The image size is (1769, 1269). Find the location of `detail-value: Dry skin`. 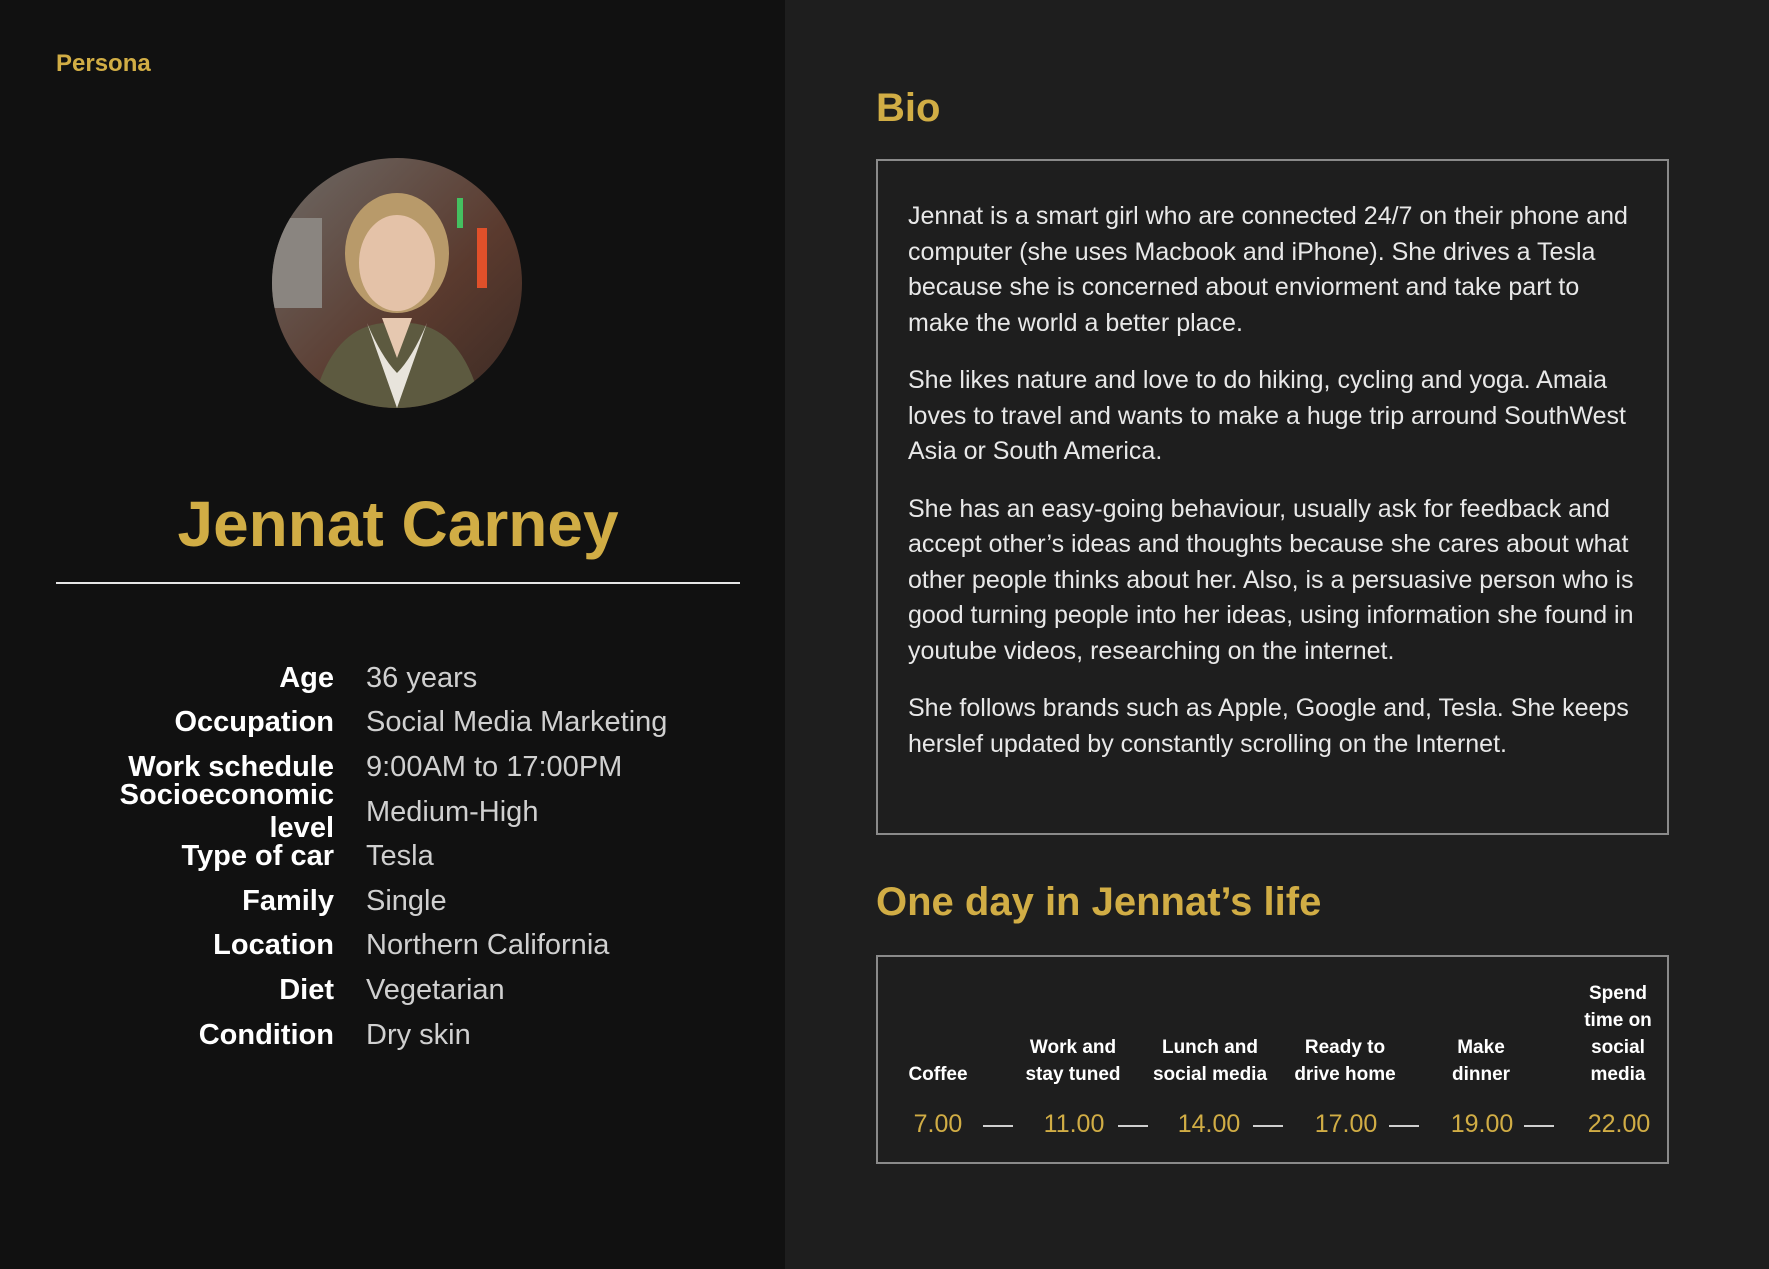

detail-value: Dry skin is located at coordinates (418, 1034).